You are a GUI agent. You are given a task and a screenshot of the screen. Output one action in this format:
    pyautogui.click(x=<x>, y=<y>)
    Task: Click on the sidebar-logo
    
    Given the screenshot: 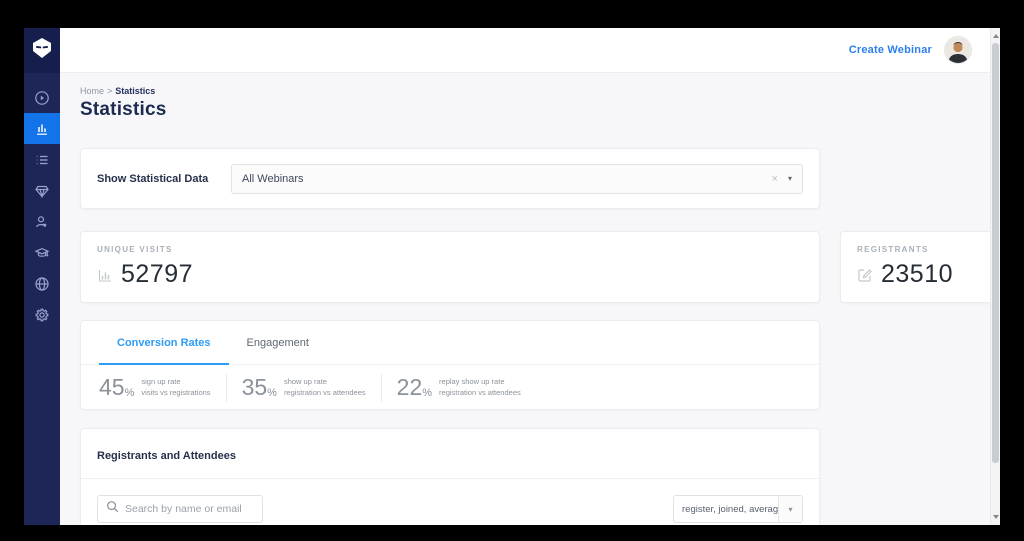 What is the action you would take?
    pyautogui.click(x=42, y=50)
    